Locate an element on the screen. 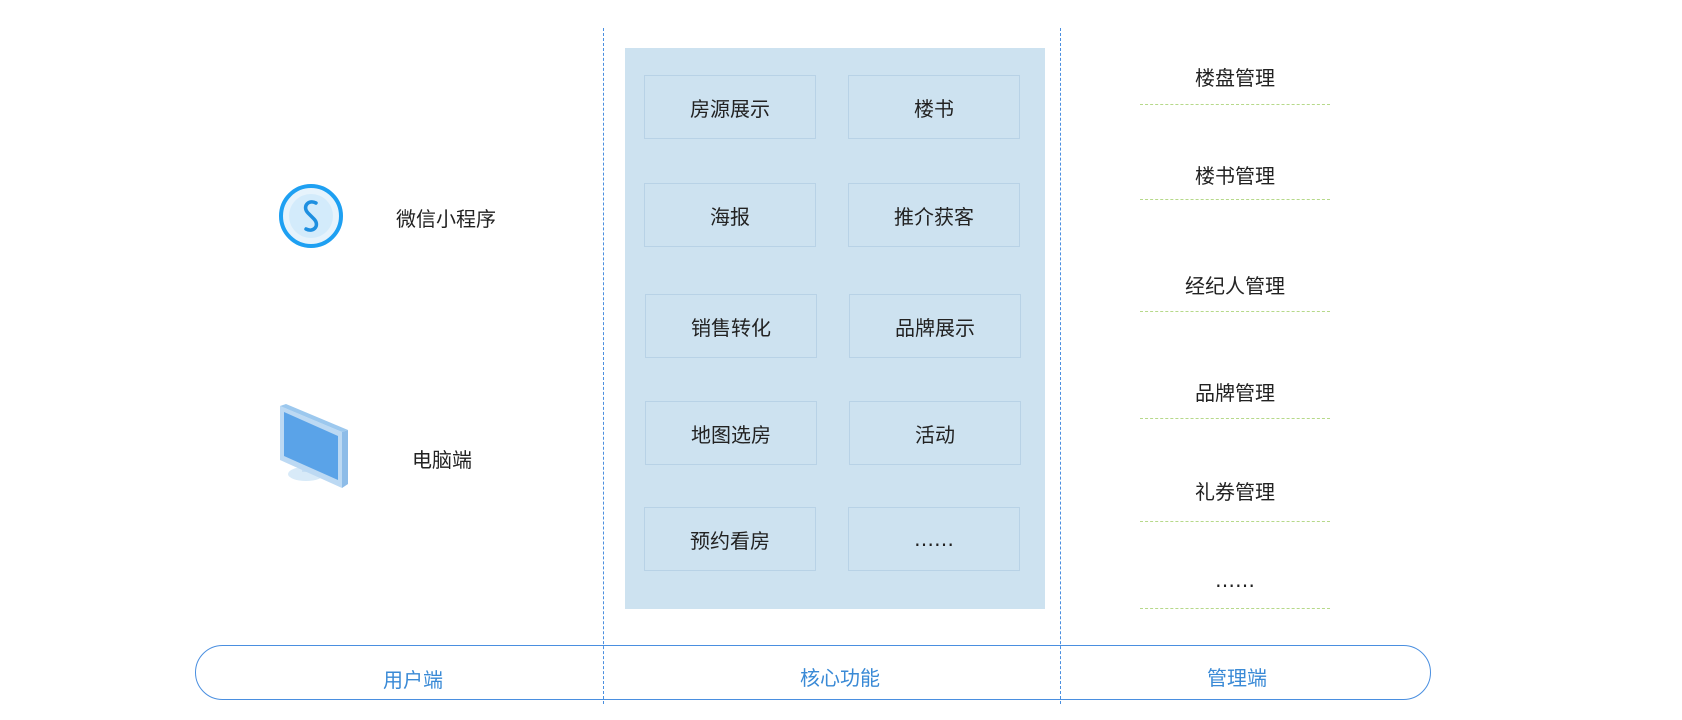  core-cell-brochure: 楼书 is located at coordinates (934, 107).